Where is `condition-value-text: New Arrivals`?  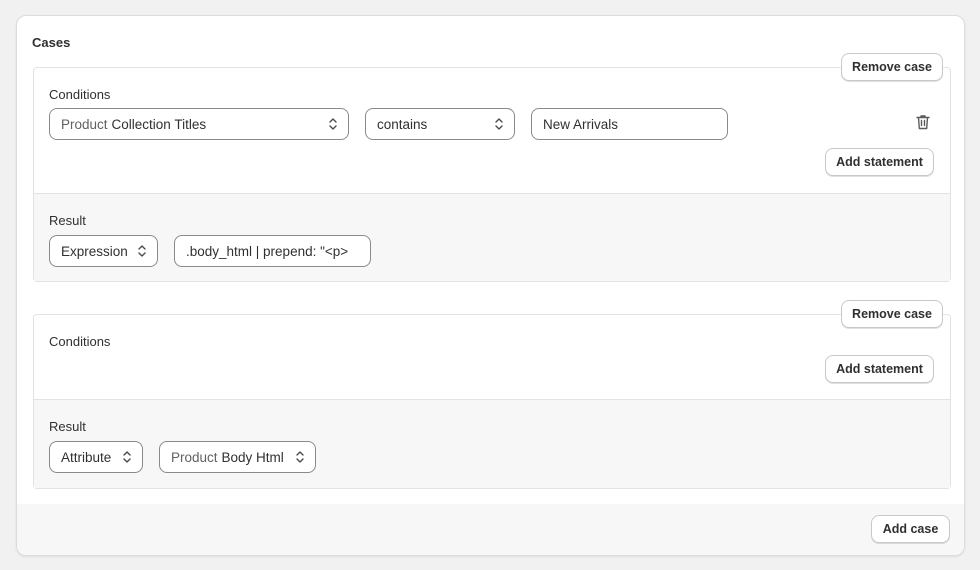 condition-value-text: New Arrivals is located at coordinates (581, 124).